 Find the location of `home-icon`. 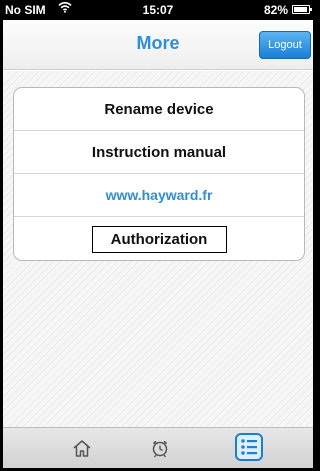

home-icon is located at coordinates (82, 448).